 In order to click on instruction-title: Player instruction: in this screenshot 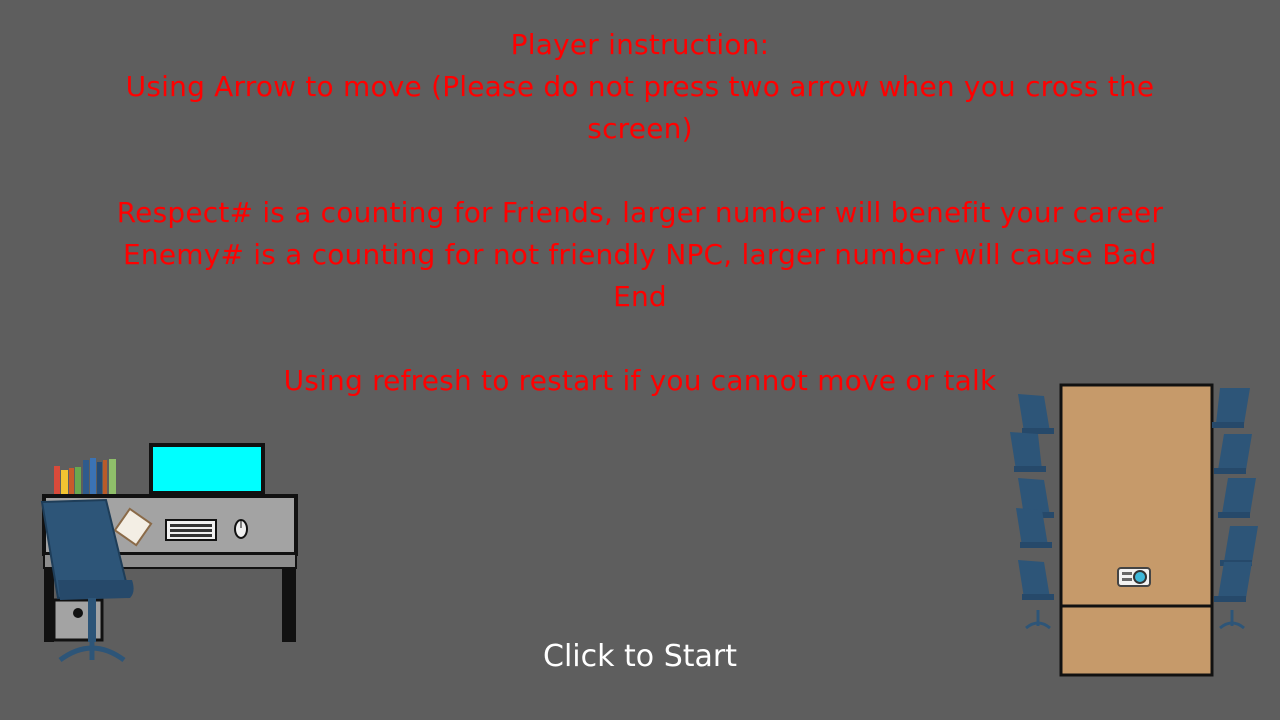, I will do `click(640, 44)`.